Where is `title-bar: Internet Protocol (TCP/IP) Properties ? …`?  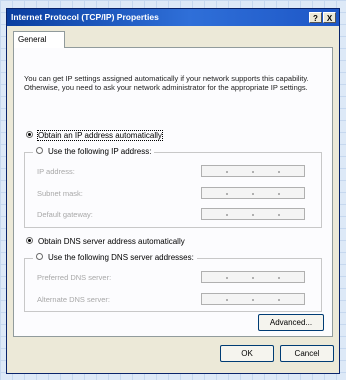
title-bar: Internet Protocol (TCP/IP) Properties ? … is located at coordinates (173, 17).